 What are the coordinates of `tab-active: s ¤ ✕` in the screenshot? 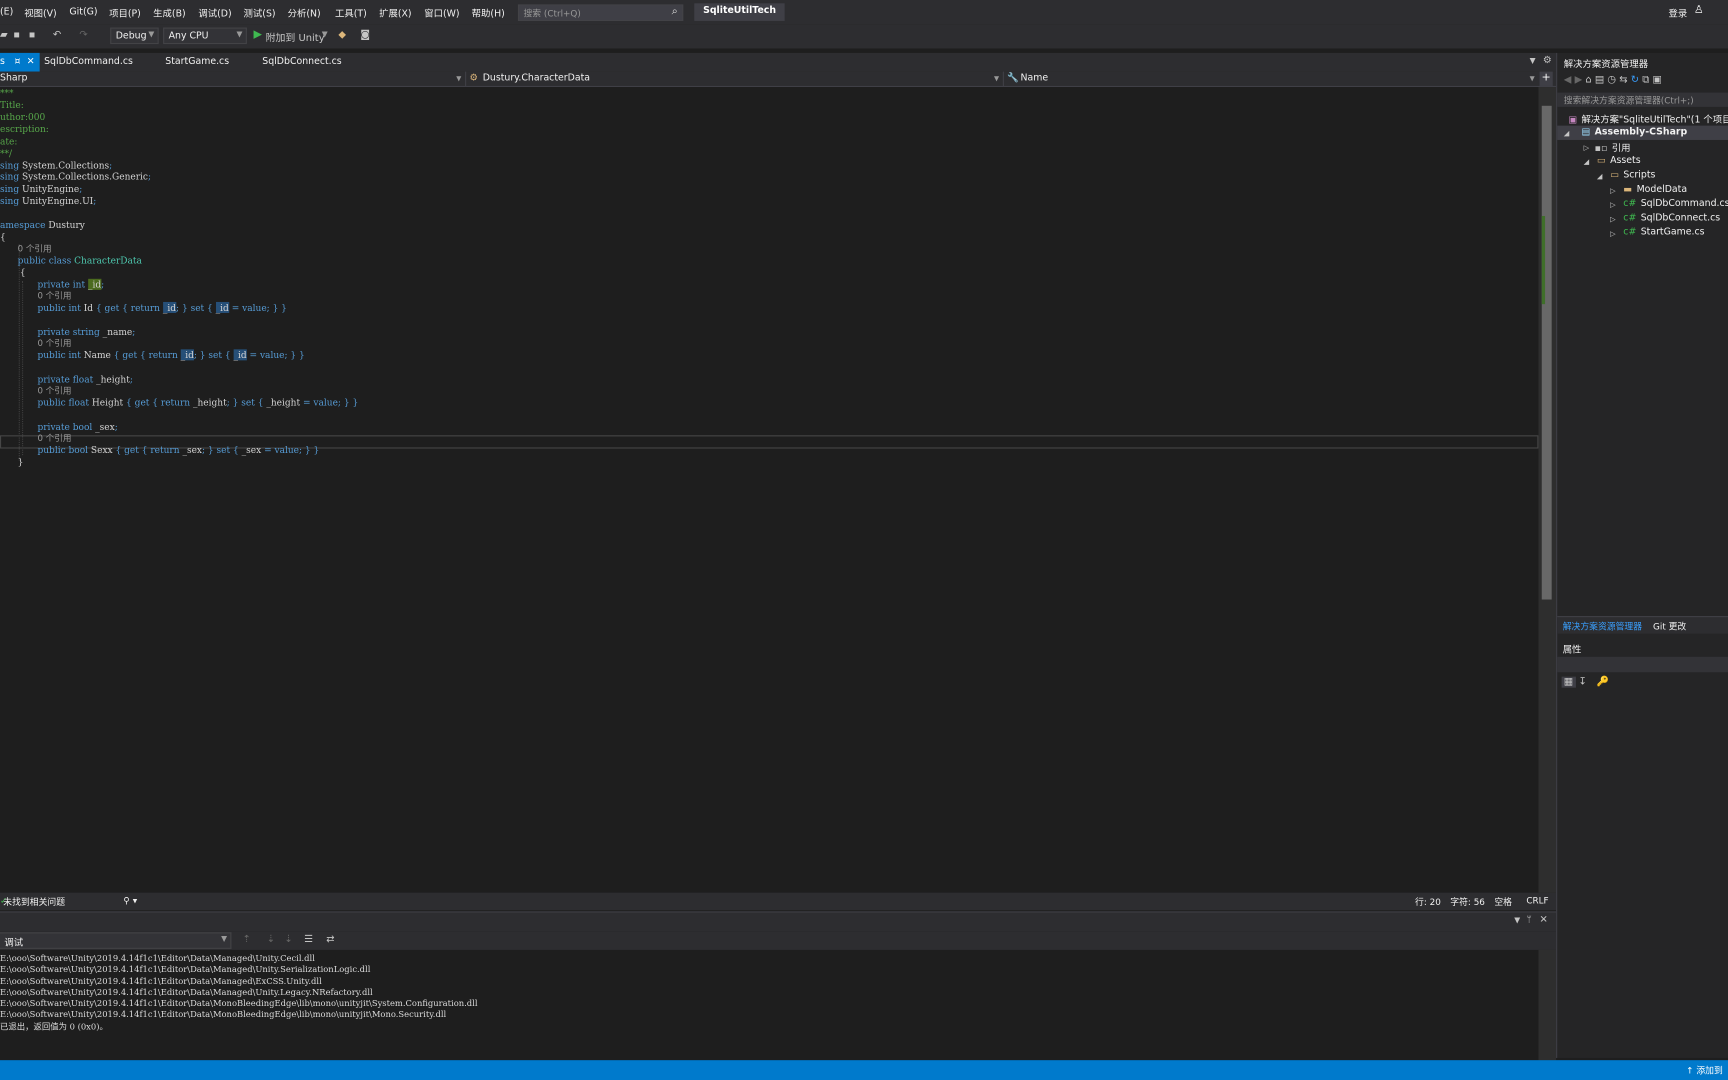 It's located at (20, 62).